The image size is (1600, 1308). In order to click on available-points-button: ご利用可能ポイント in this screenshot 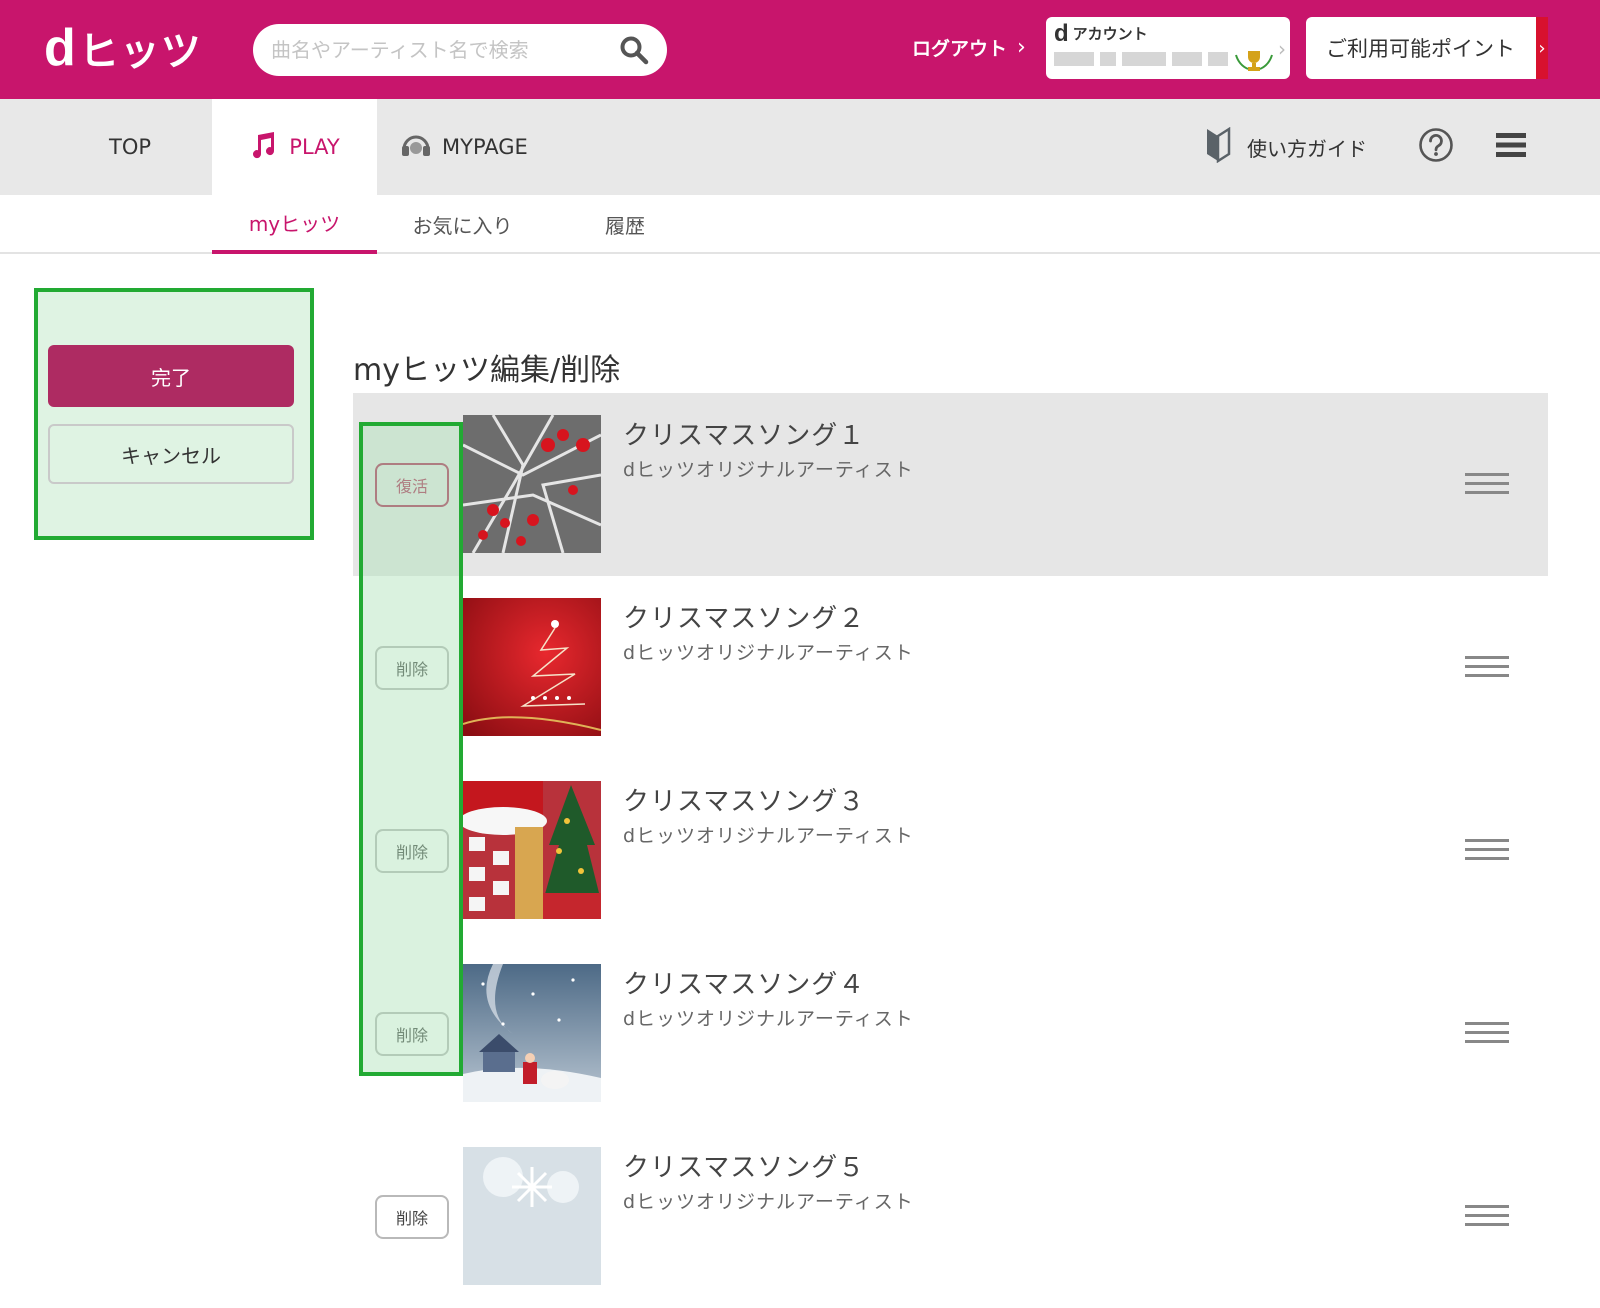, I will do `click(1427, 48)`.